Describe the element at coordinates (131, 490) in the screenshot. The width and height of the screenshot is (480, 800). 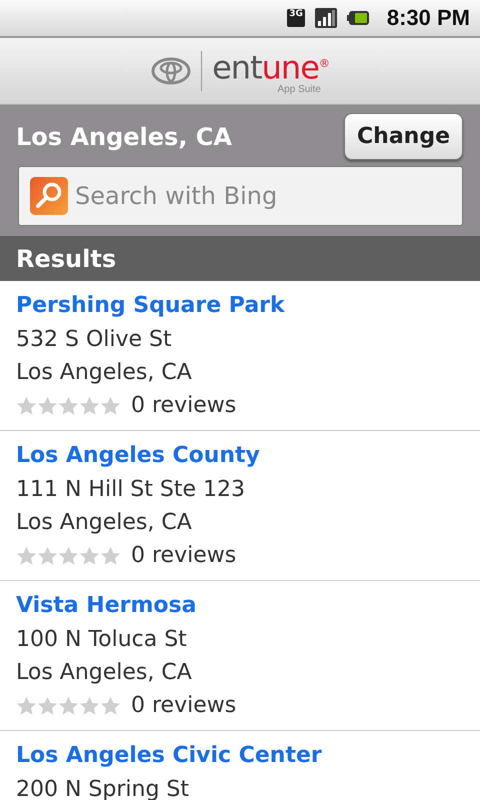
I see `street-address: 111 N Hill St Ste 123` at that location.